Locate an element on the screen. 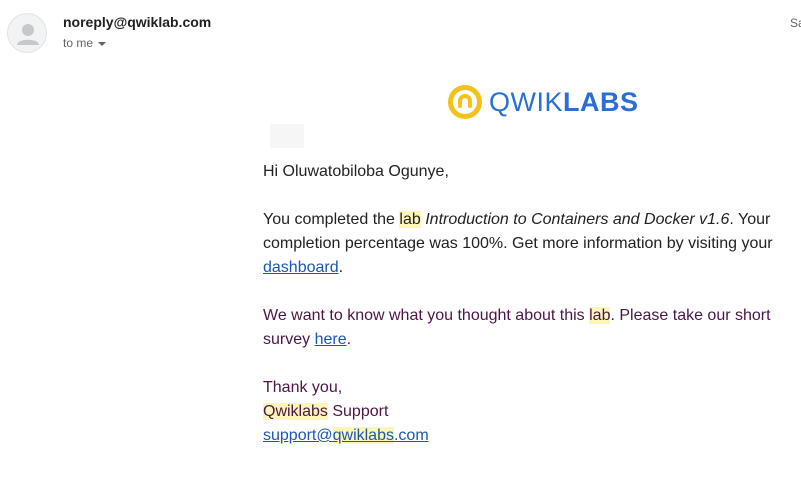 The image size is (801, 480). email-pre: support@ is located at coordinates (298, 435).